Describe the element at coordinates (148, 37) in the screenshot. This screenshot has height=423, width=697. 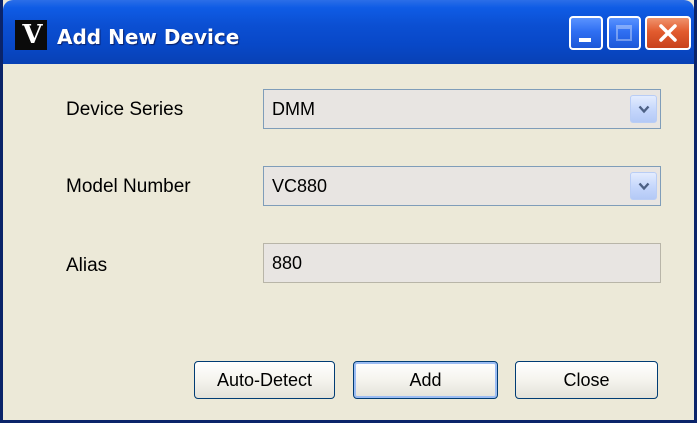
I see `window-title: Add New Device` at that location.